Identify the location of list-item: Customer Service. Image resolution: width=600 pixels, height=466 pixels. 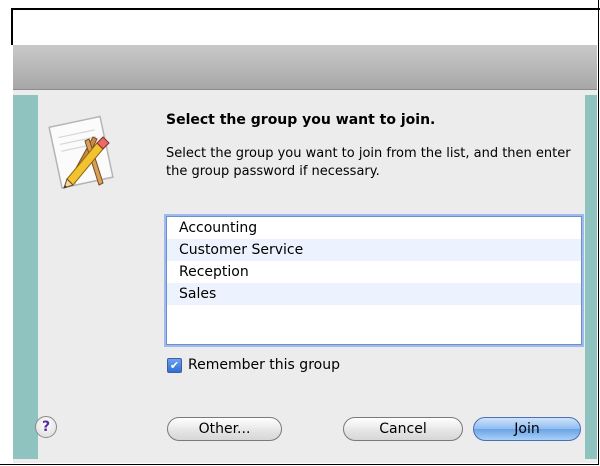
(374, 250).